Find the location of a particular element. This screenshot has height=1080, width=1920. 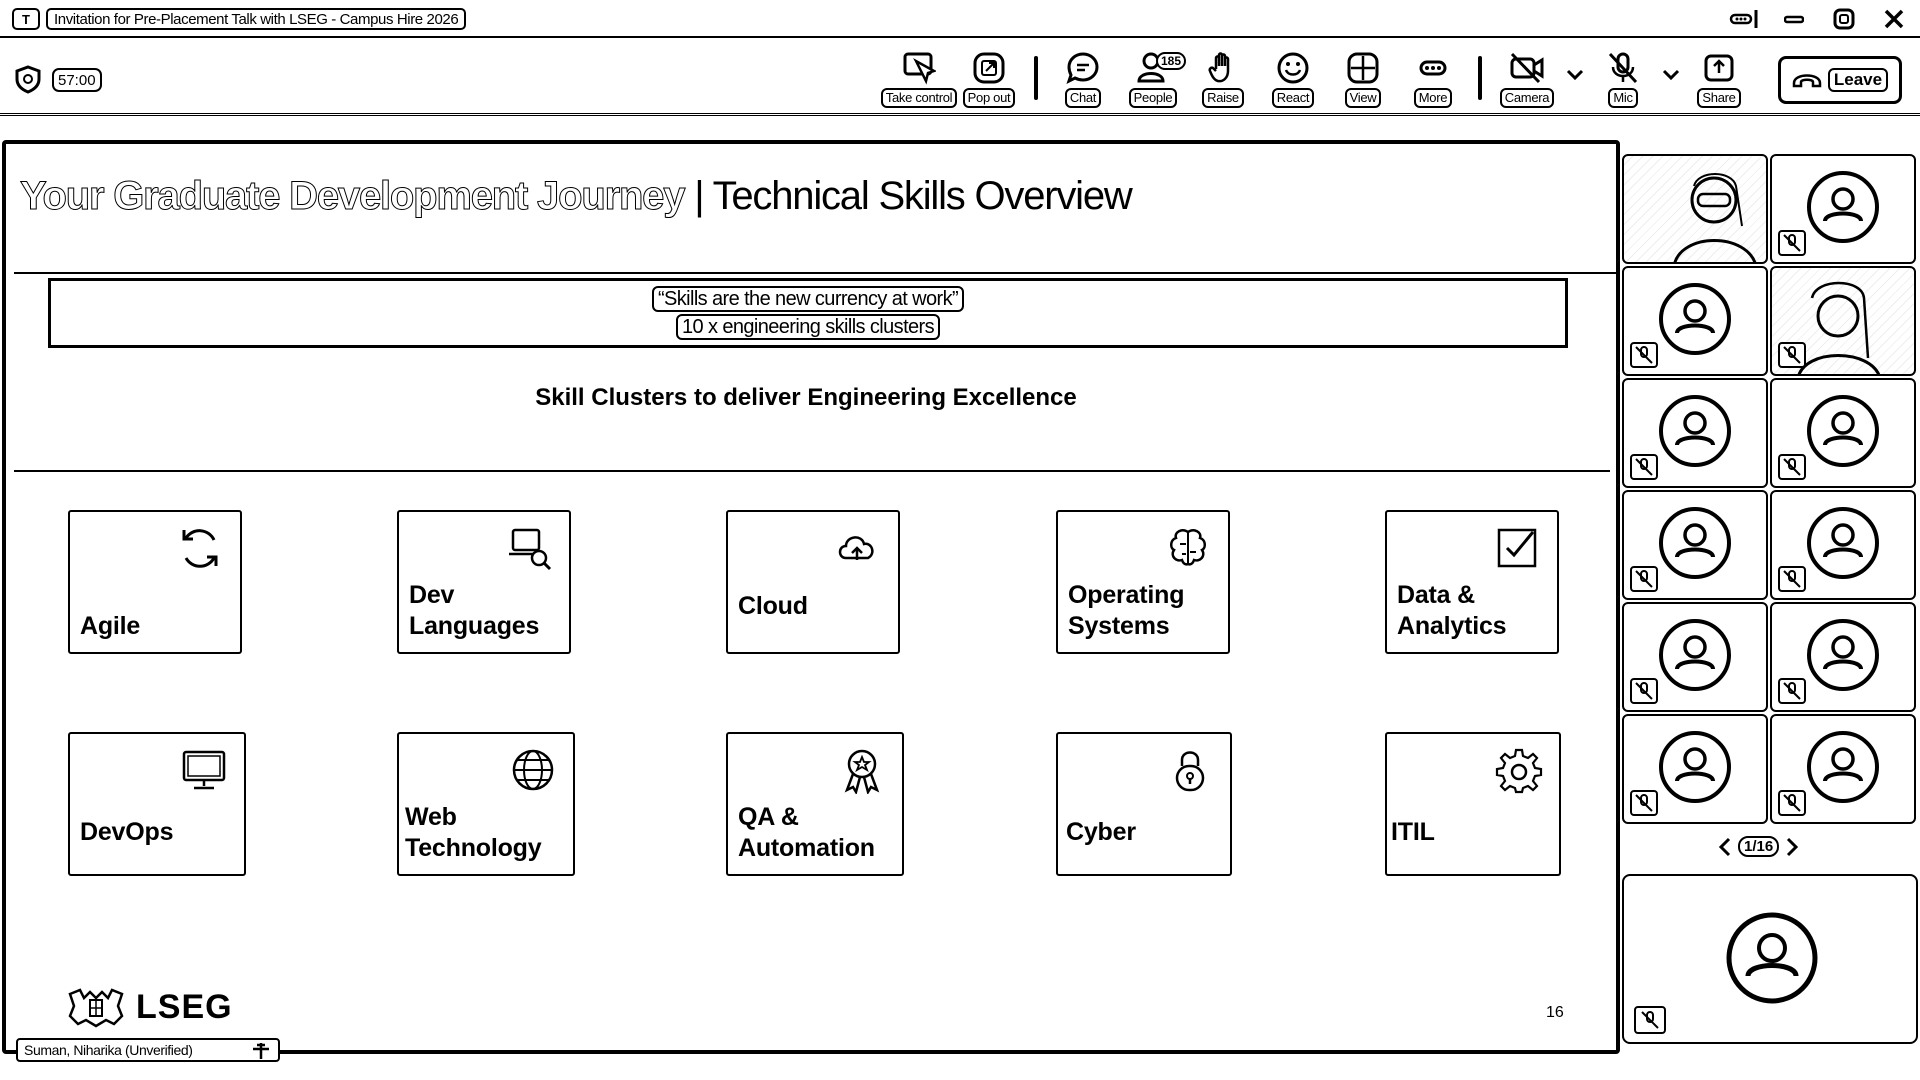

crest-icon is located at coordinates (96, 1008).